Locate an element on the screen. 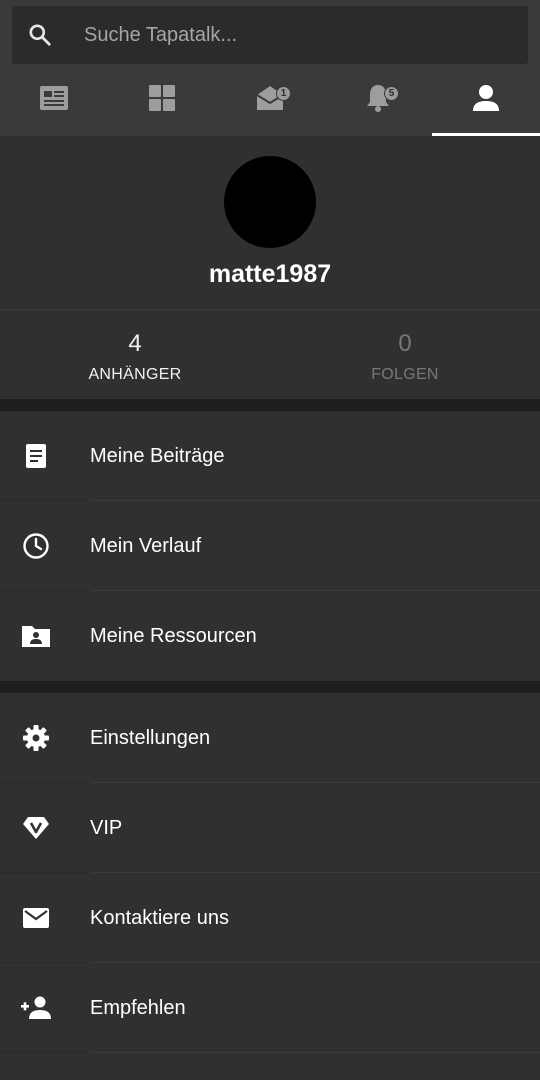  add-person-icon is located at coordinates (36, 1008).